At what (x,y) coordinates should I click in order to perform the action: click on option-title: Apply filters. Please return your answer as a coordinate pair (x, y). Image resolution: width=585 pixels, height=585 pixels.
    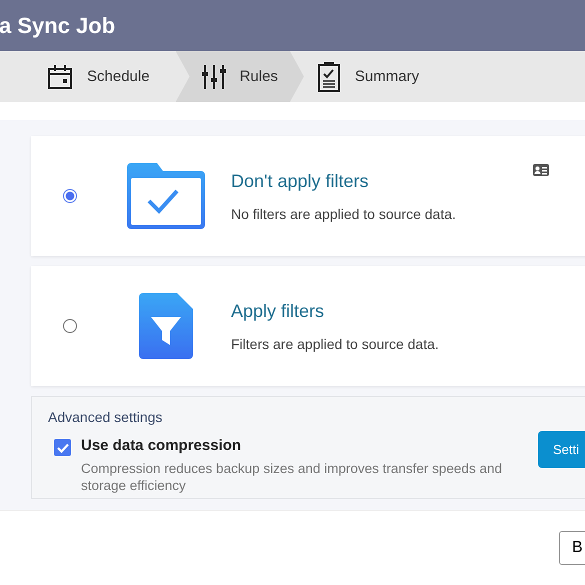
    Looking at the image, I should click on (278, 311).